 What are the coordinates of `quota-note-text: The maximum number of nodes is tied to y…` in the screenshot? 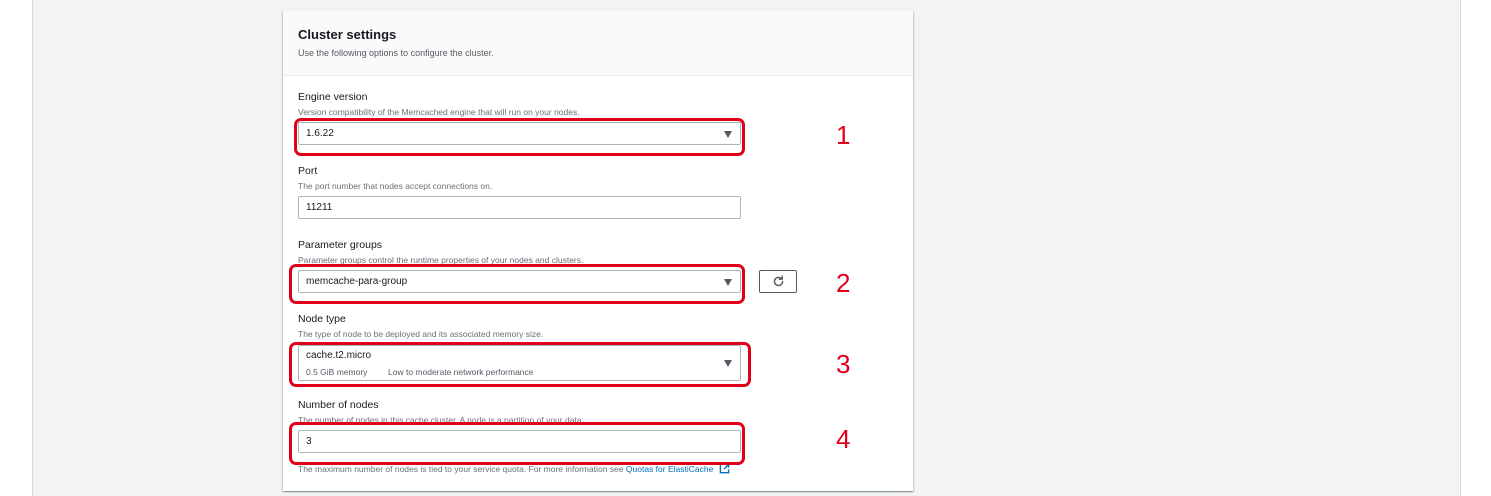 It's located at (461, 469).